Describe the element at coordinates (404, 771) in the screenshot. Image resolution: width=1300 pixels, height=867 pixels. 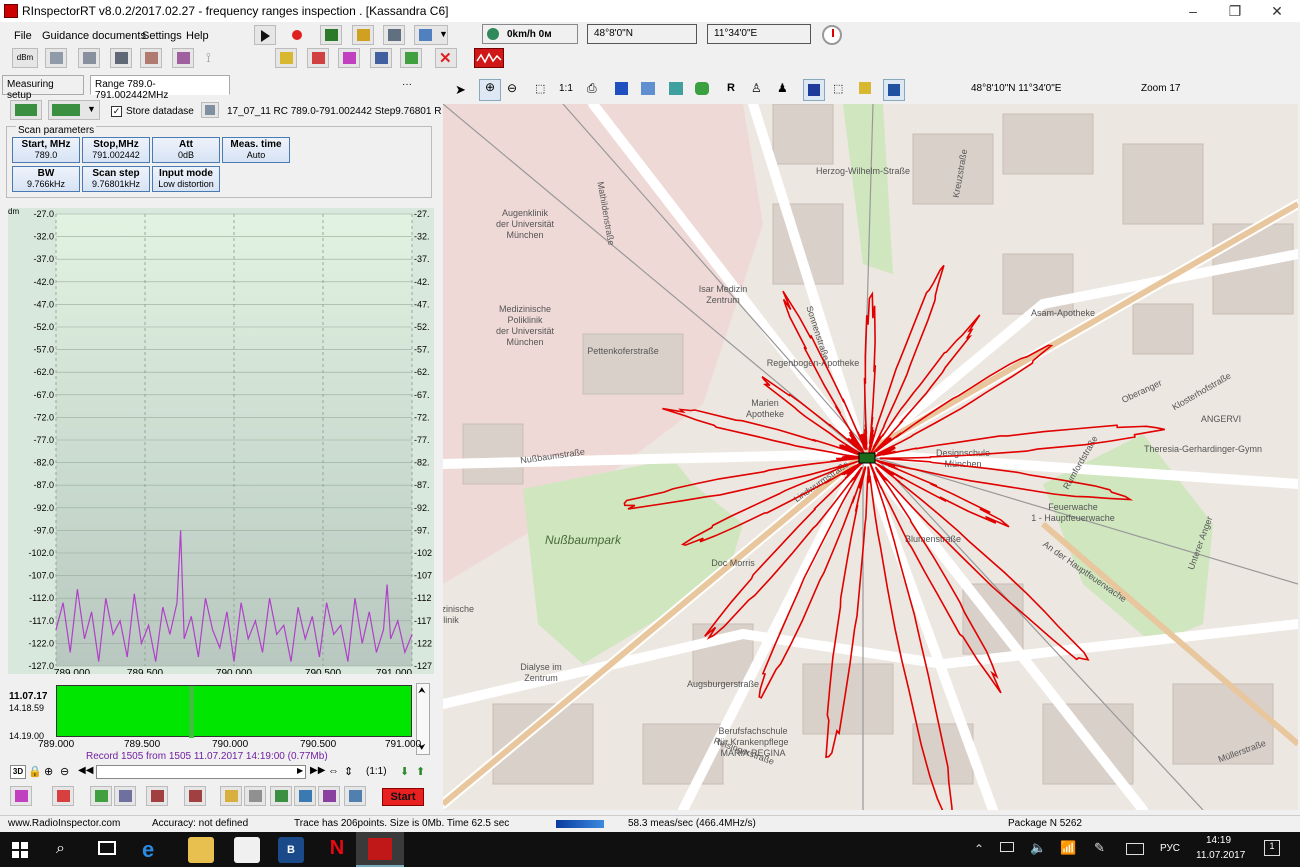
I see `arrow-down-icon: ⬇` at that location.